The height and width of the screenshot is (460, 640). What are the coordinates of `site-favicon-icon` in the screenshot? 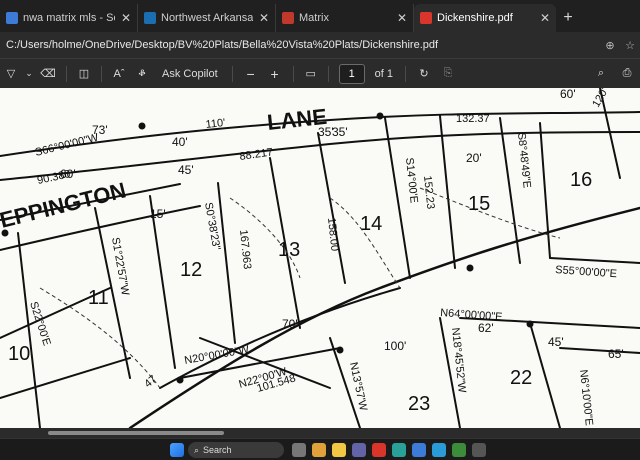 It's located at (150, 18).